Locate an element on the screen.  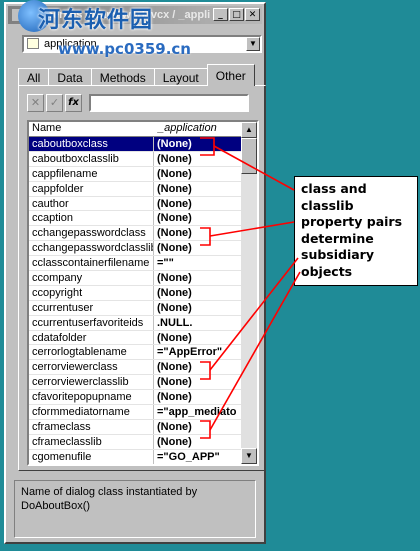
function-icon: fx is located at coordinates (73, 103).